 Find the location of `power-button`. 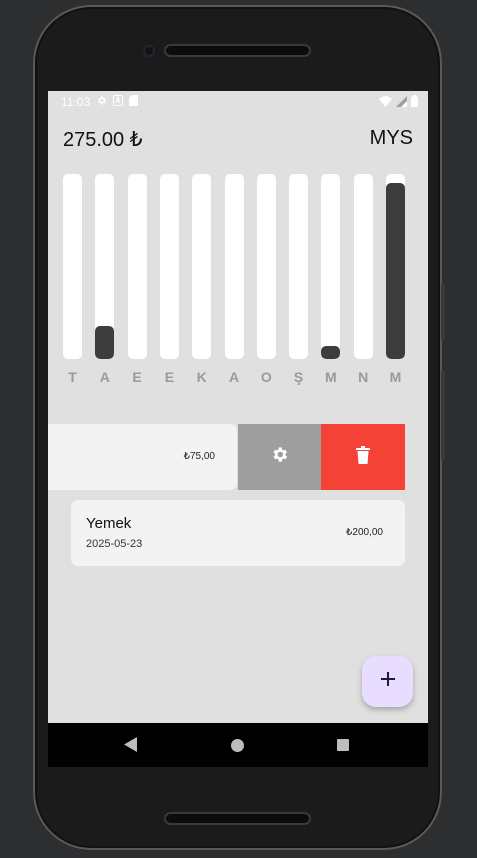

power-button is located at coordinates (443, 312).